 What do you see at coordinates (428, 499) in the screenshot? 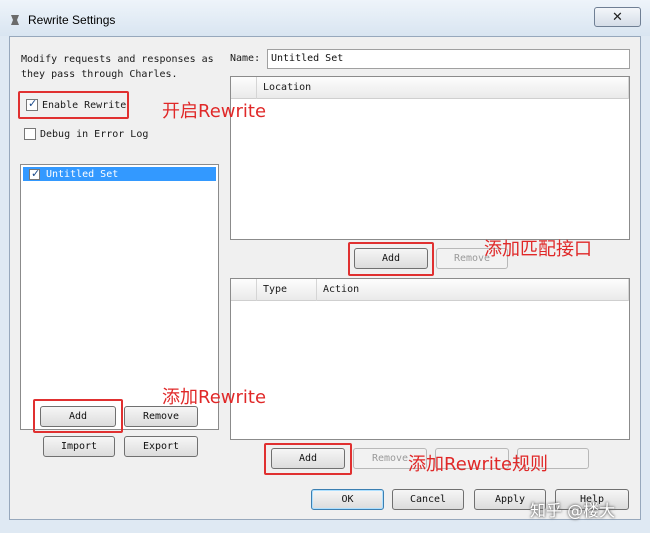
I see `cancel-button: Cancel` at bounding box center [428, 499].